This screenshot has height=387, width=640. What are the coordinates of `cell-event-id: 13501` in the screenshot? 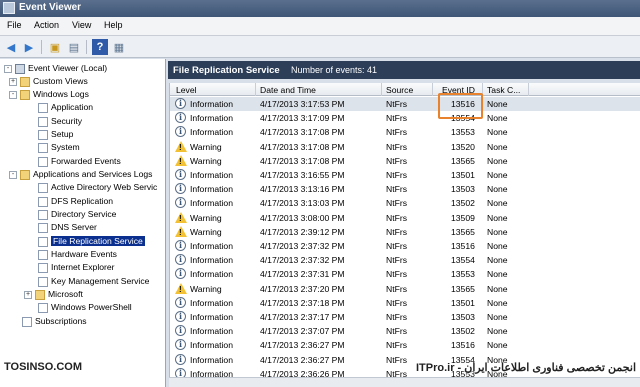 It's located at (463, 302).